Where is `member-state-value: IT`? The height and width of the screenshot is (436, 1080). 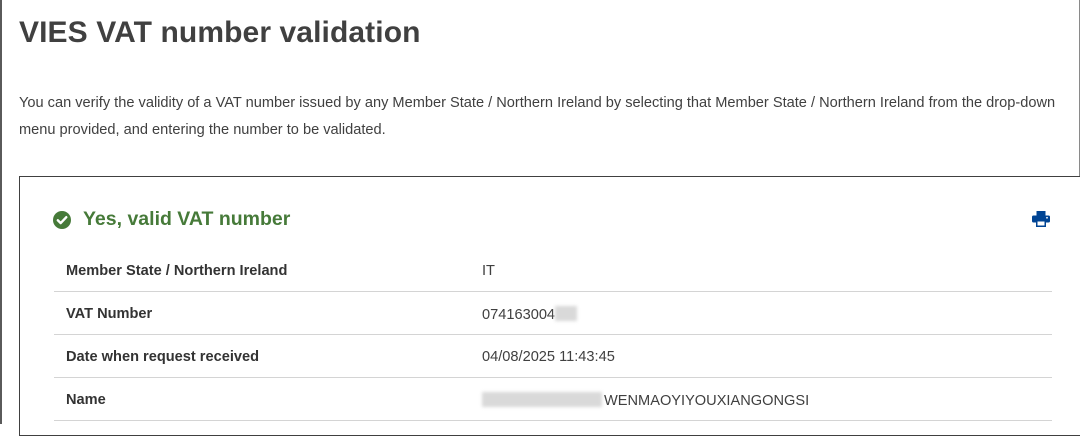
member-state-value: IT is located at coordinates (488, 271).